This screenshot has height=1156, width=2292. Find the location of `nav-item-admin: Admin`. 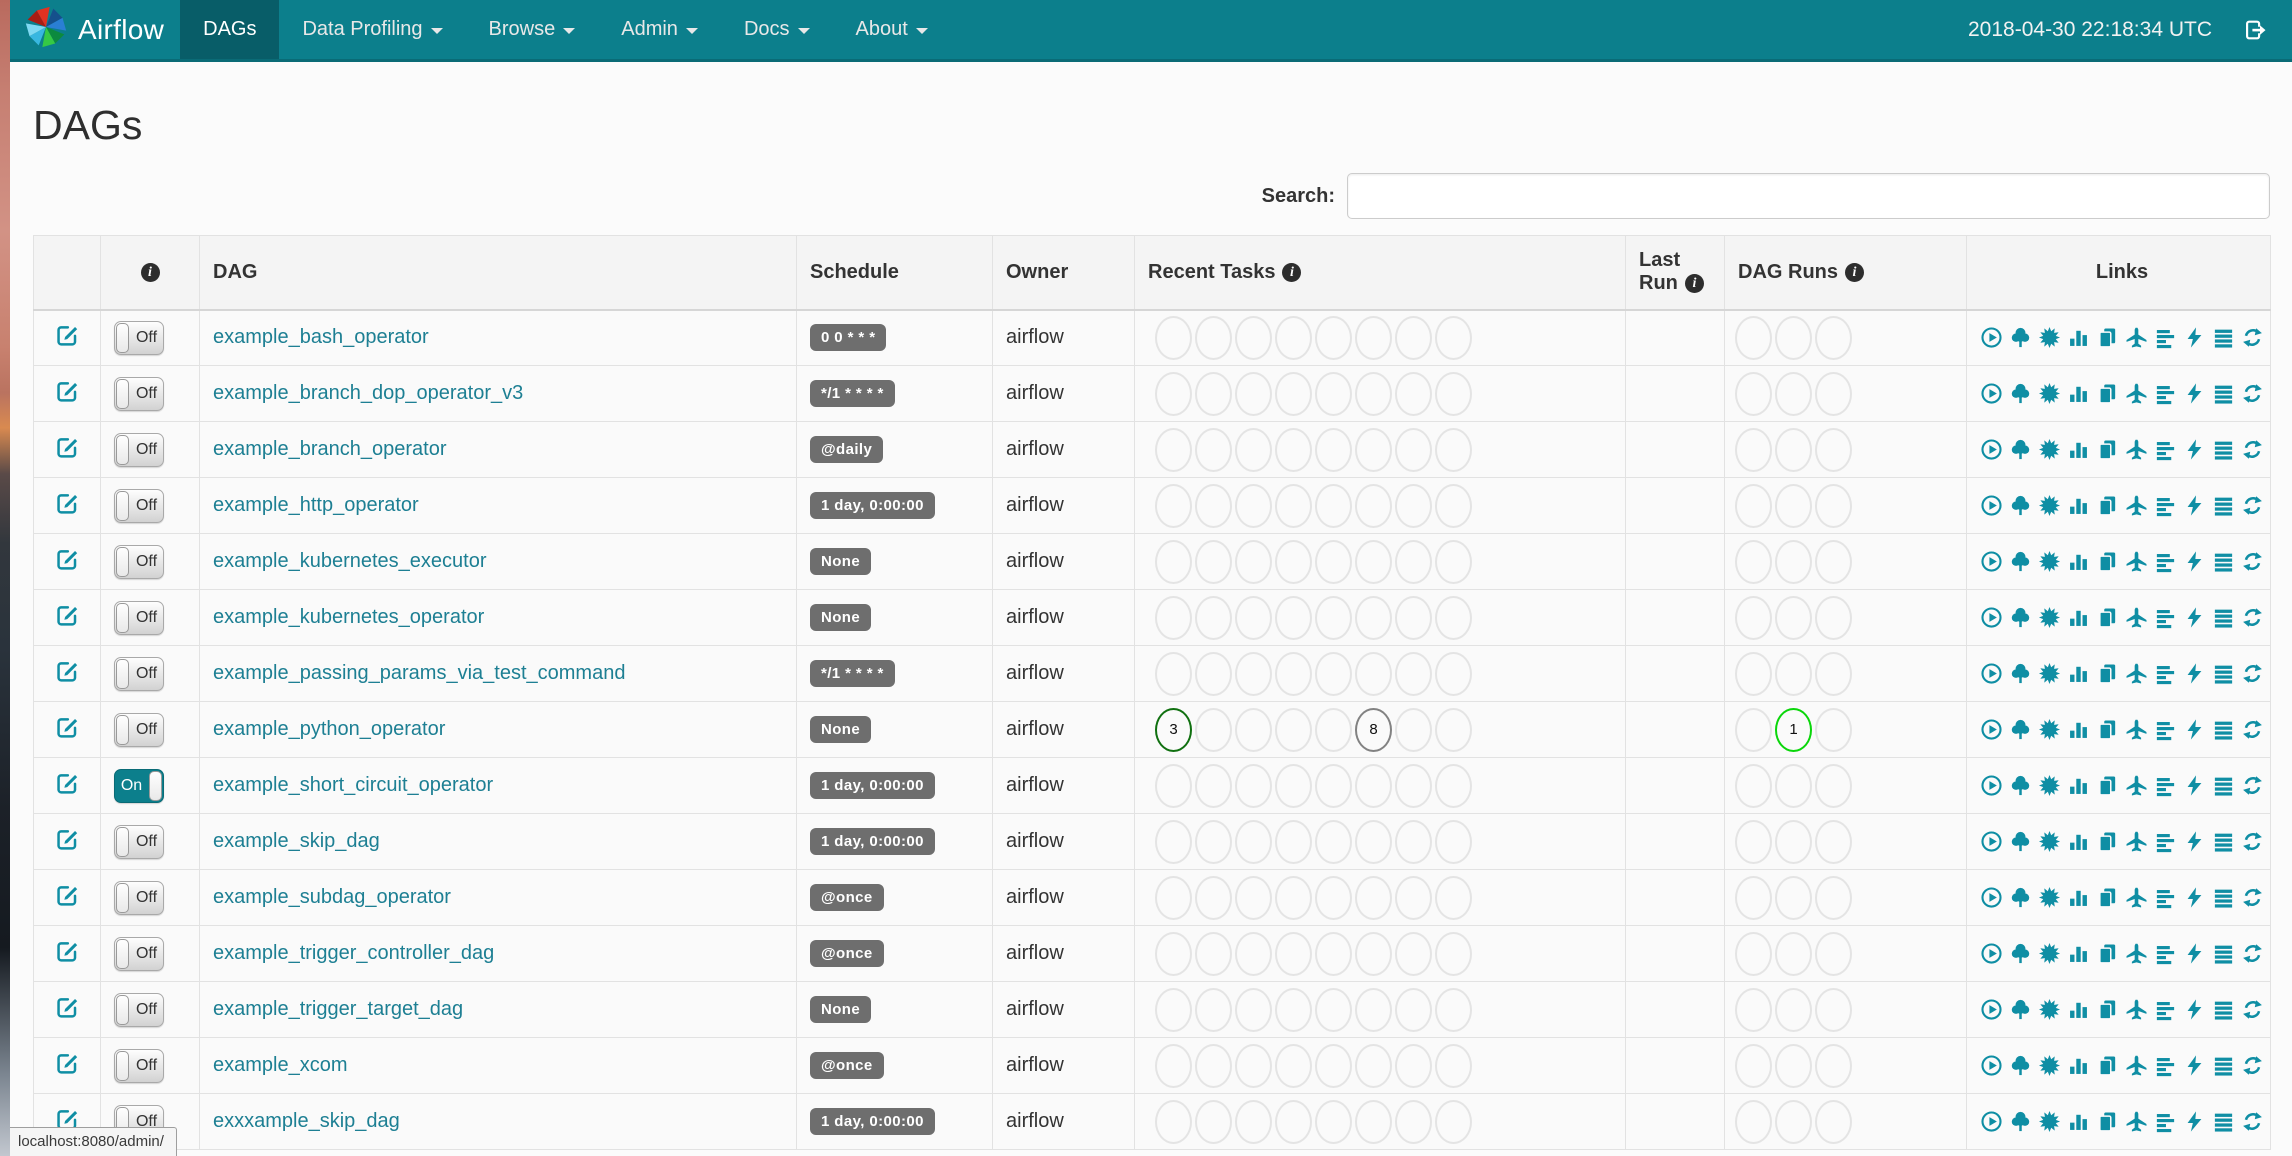

nav-item-admin: Admin is located at coordinates (659, 29).